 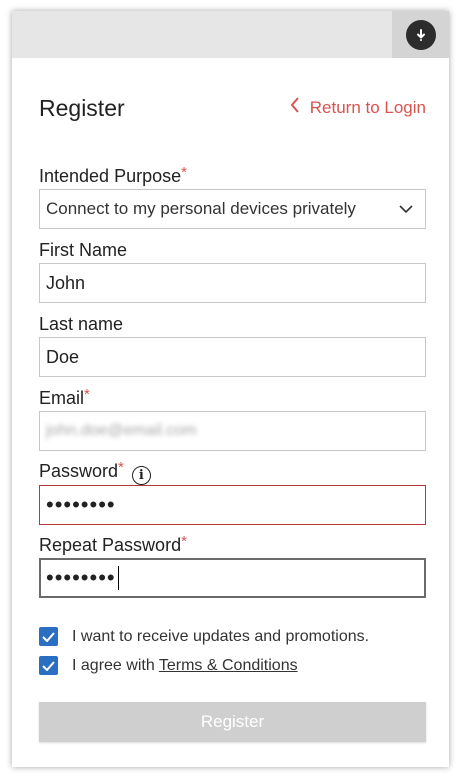 What do you see at coordinates (367, 107) in the screenshot?
I see `return-link-label: Return to Login` at bounding box center [367, 107].